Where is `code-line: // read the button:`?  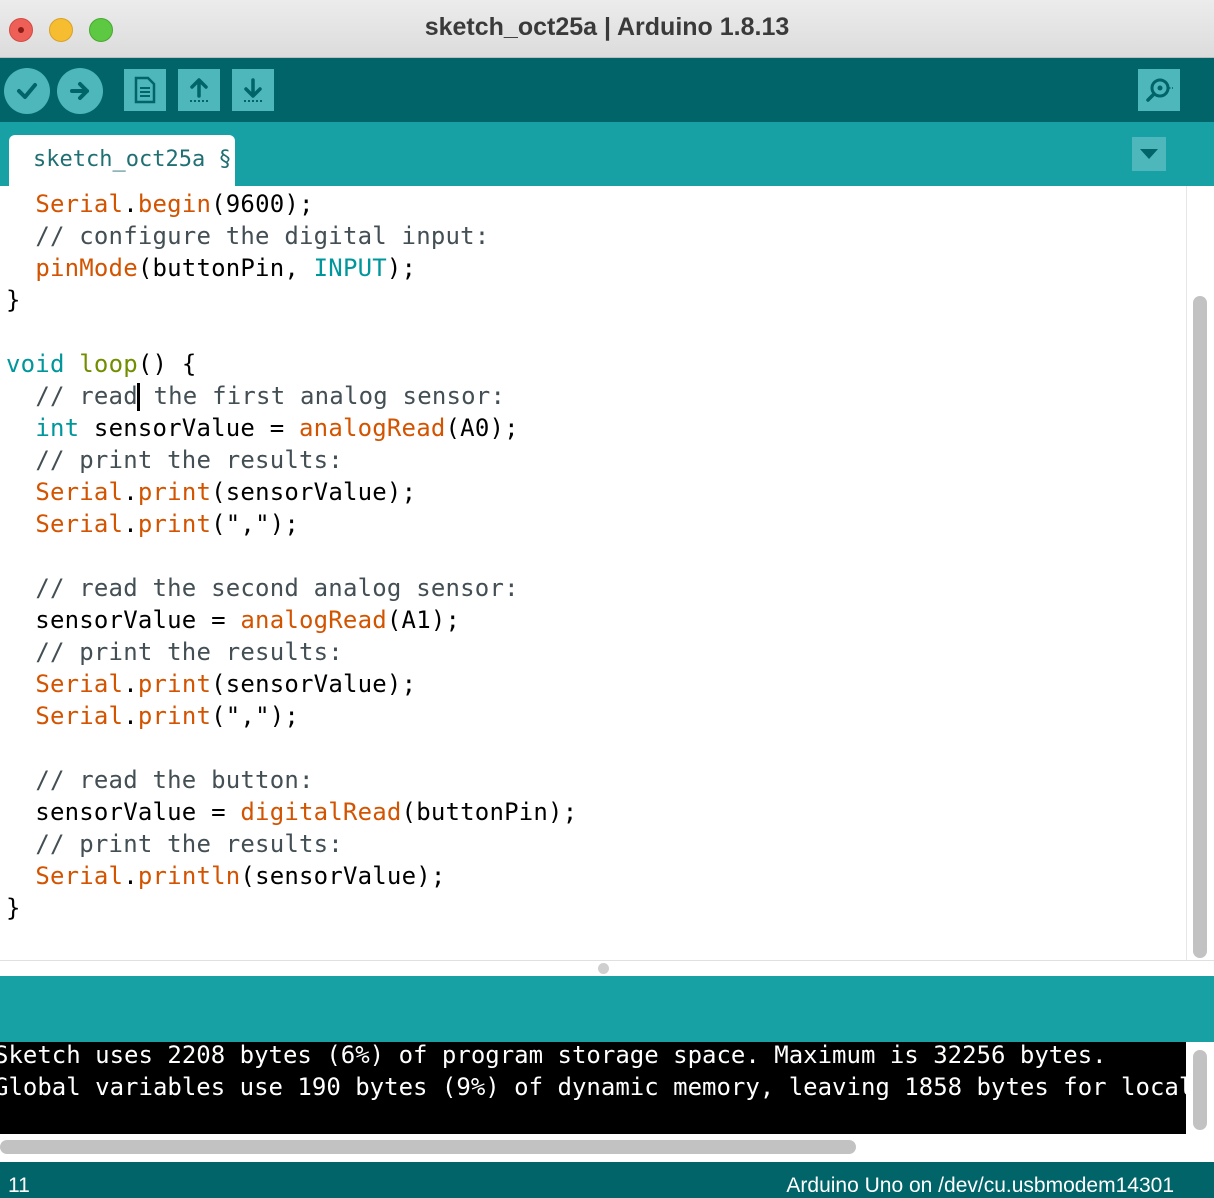
code-line: // read the button: is located at coordinates (291, 780).